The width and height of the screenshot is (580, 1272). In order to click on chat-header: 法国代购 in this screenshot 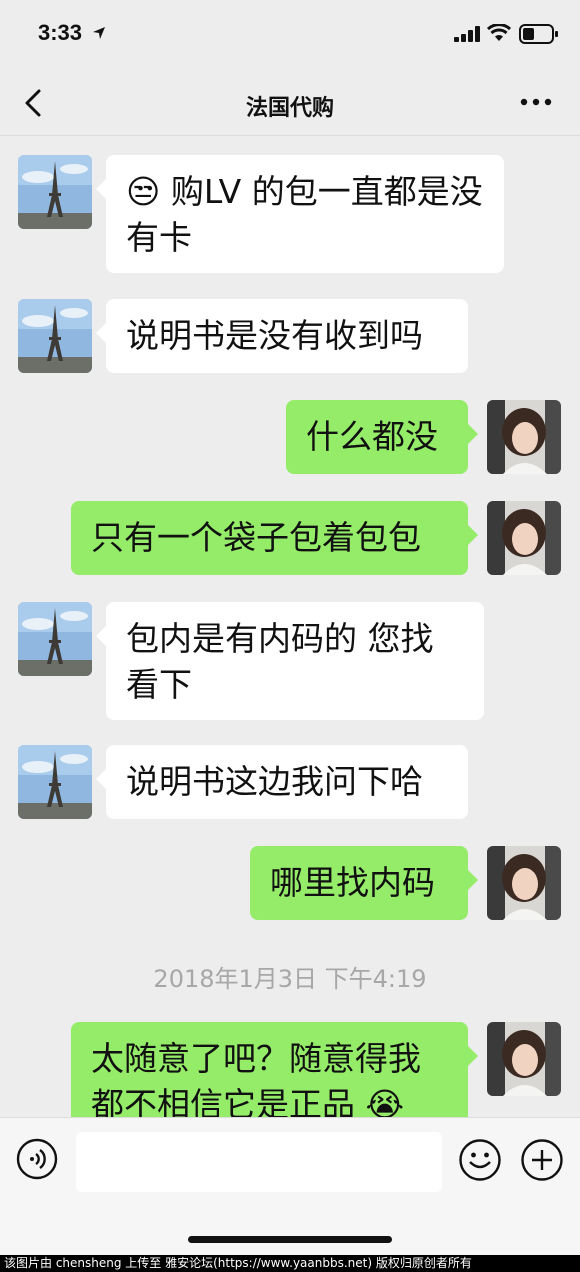, I will do `click(290, 103)`.